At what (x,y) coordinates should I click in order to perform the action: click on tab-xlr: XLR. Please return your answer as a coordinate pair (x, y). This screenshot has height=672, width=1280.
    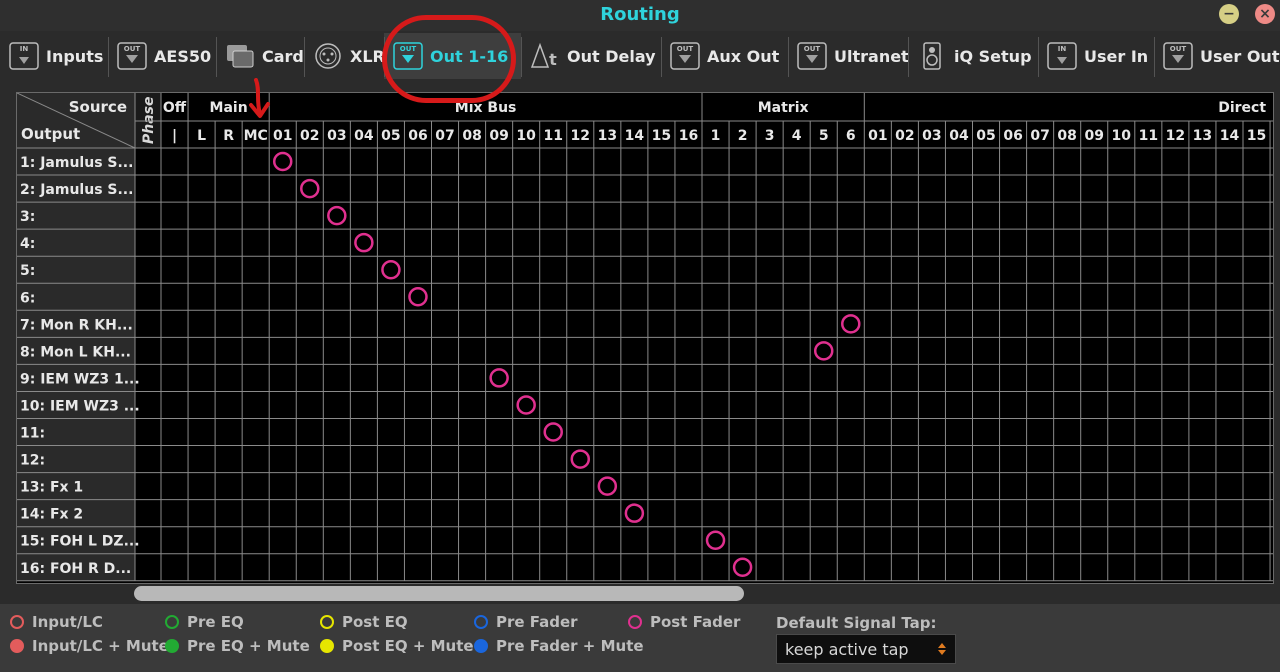
    Looking at the image, I should click on (344, 56).